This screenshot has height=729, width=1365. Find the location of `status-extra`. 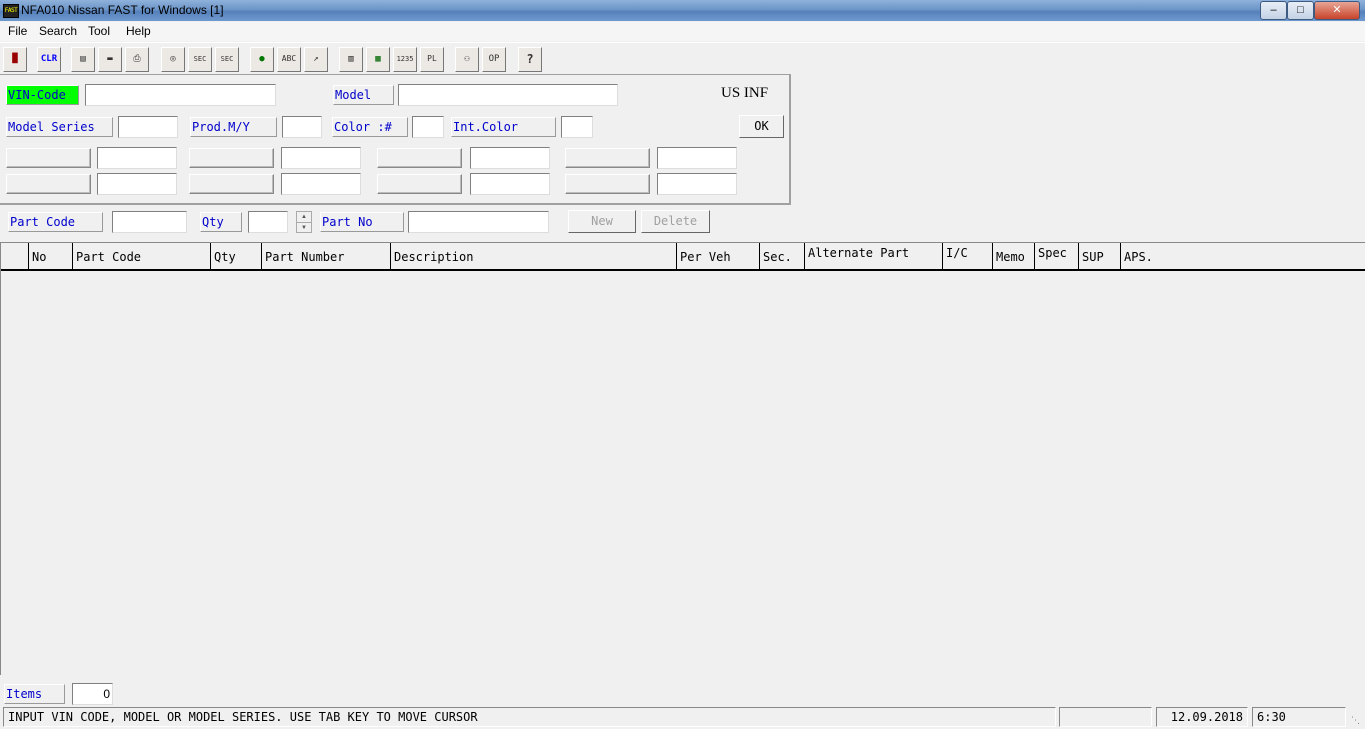

status-extra is located at coordinates (1105, 717).